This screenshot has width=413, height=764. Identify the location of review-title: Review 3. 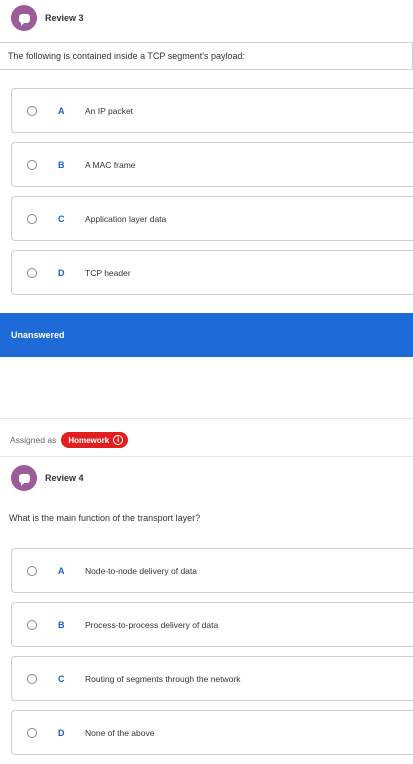
(64, 18).